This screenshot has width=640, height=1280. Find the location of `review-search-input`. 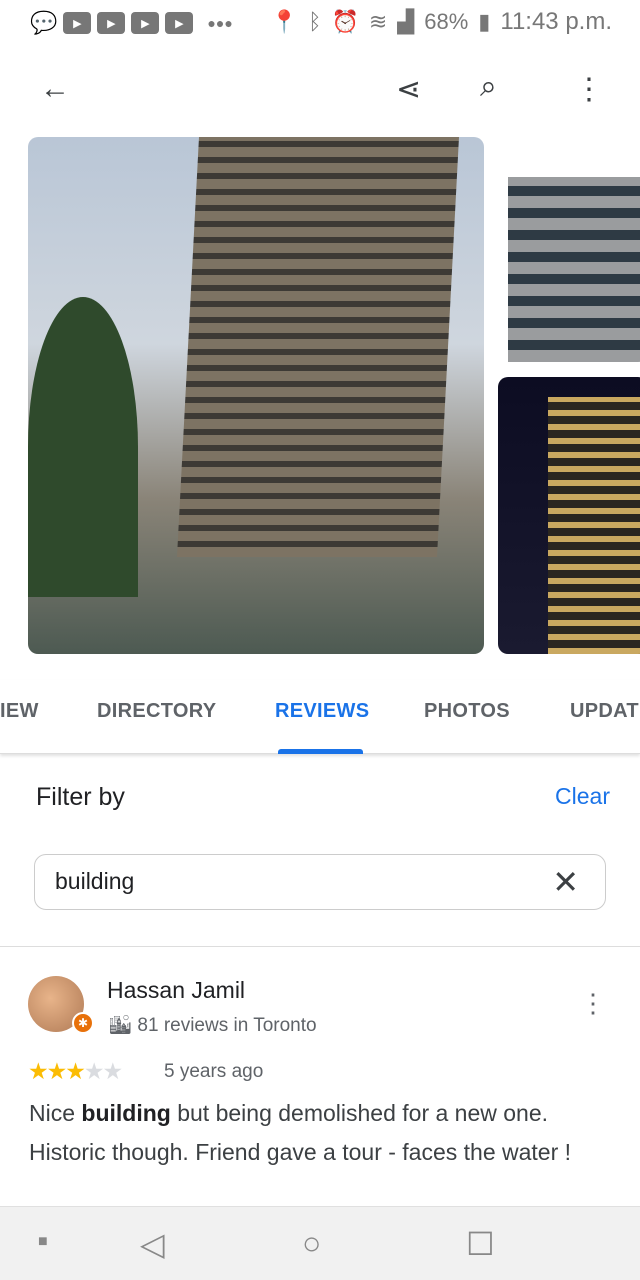

review-search-input is located at coordinates (295, 881).